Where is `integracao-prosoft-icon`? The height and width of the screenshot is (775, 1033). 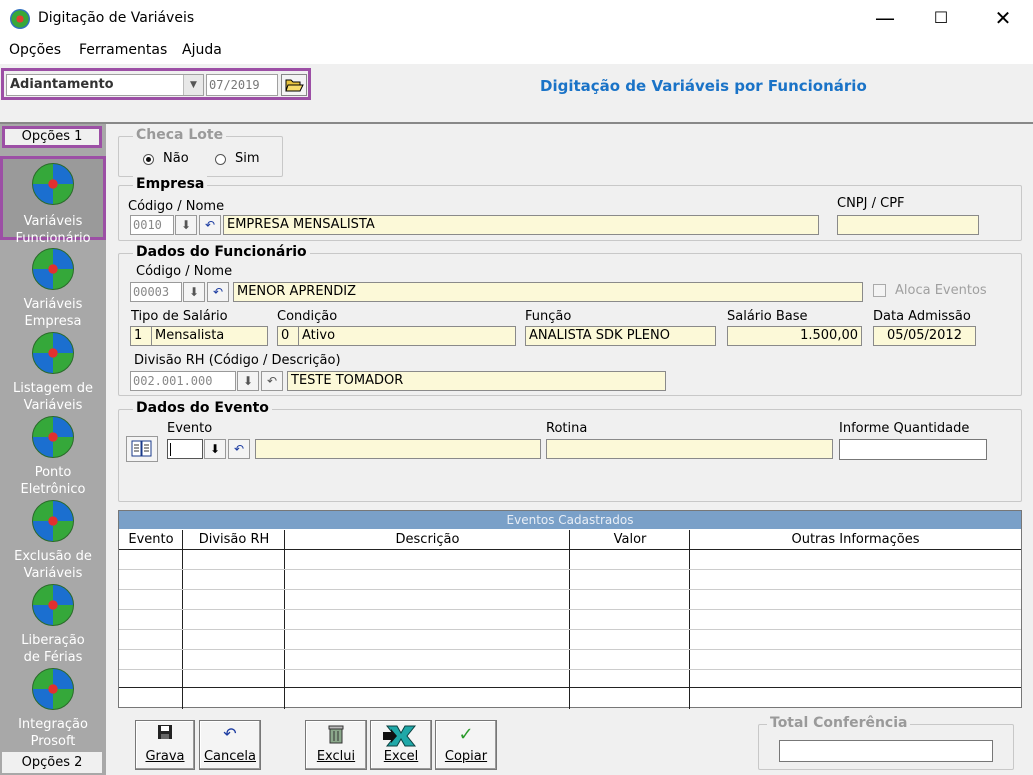
integracao-prosoft-icon is located at coordinates (53, 689).